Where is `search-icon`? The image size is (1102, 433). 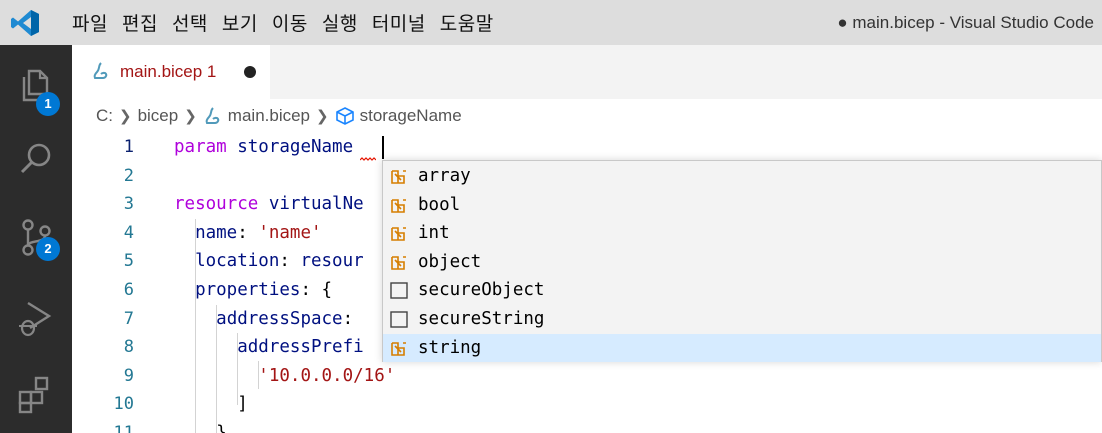
search-icon is located at coordinates (35, 158).